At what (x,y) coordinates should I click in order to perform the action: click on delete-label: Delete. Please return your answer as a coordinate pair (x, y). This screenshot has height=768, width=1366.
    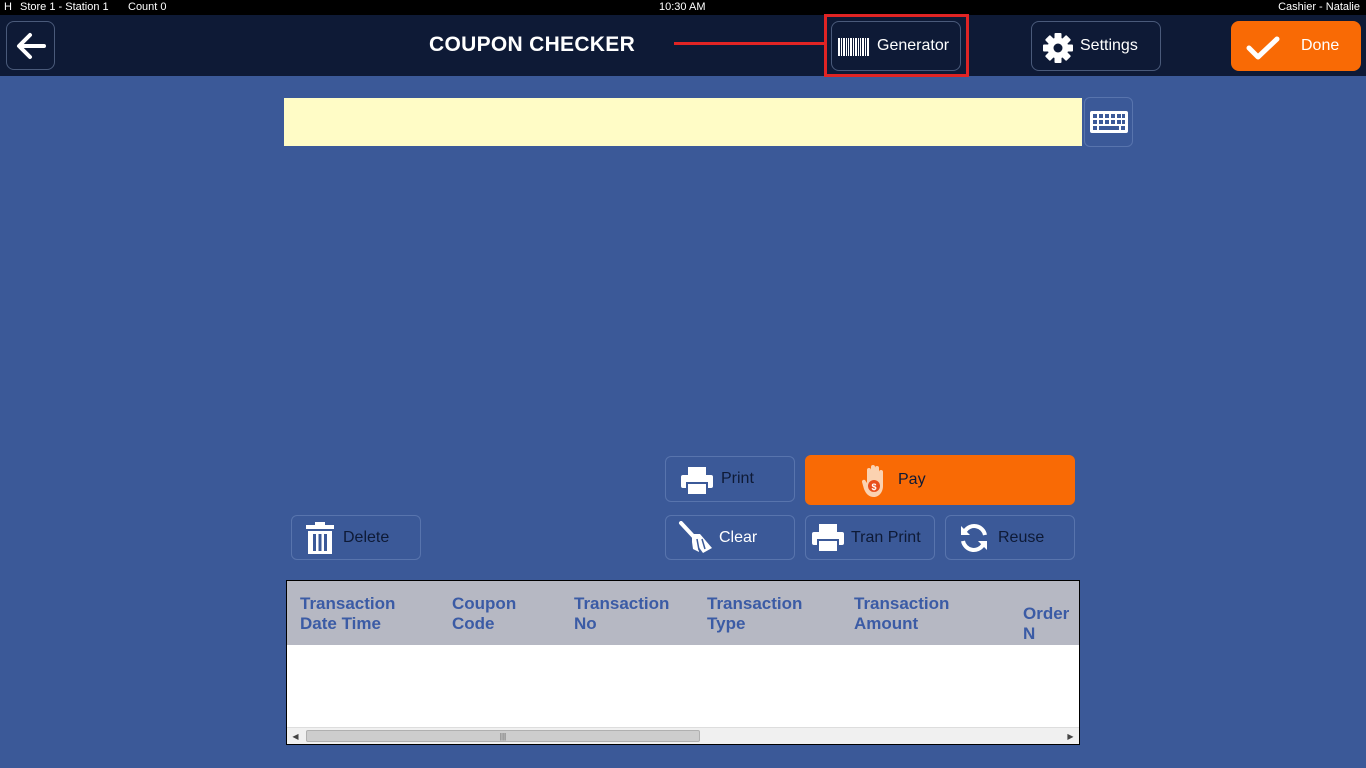
    Looking at the image, I should click on (366, 537).